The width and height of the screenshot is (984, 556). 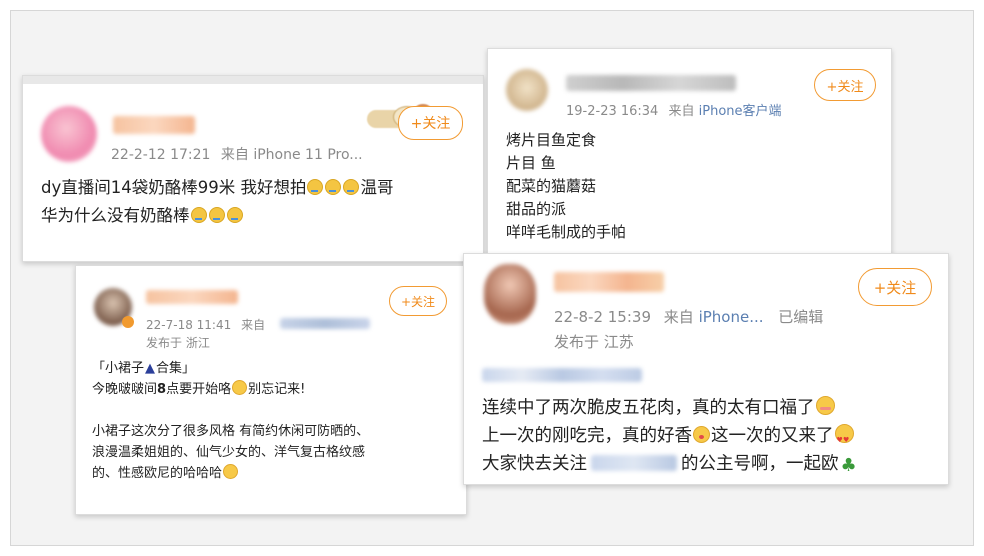 I want to click on post-line: 小裙子这次分了很多风格 有简约休闲可防晒的、, so click(x=231, y=431).